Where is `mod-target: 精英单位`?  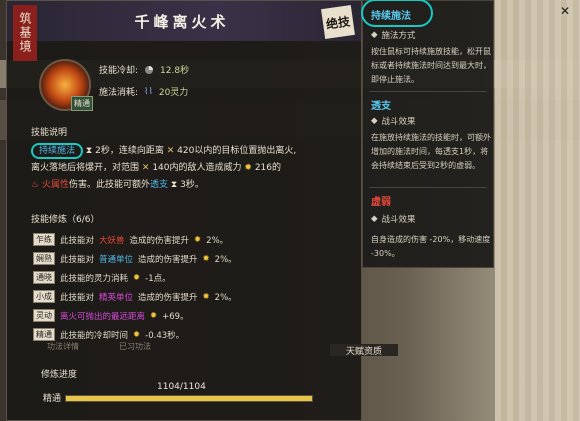 mod-target: 精英单位 is located at coordinates (116, 297).